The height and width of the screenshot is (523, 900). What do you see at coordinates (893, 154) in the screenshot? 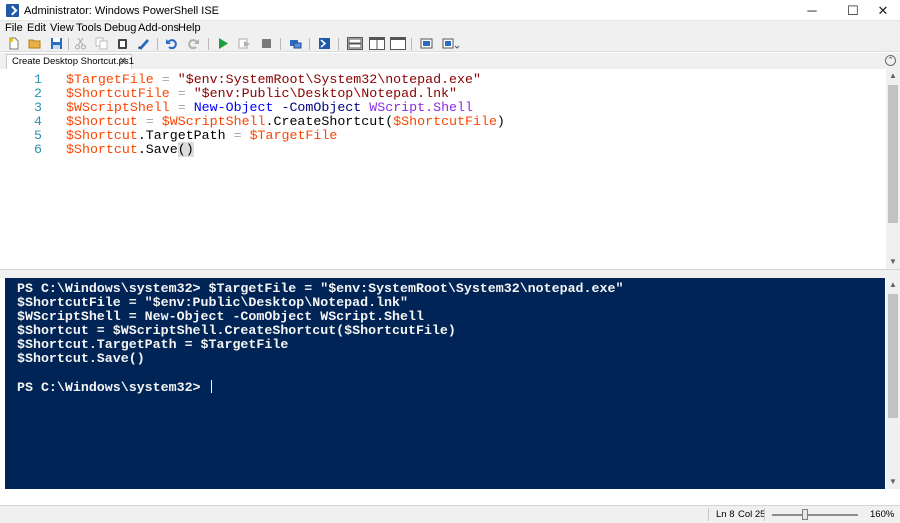
I see `editor-scroll-thumb` at bounding box center [893, 154].